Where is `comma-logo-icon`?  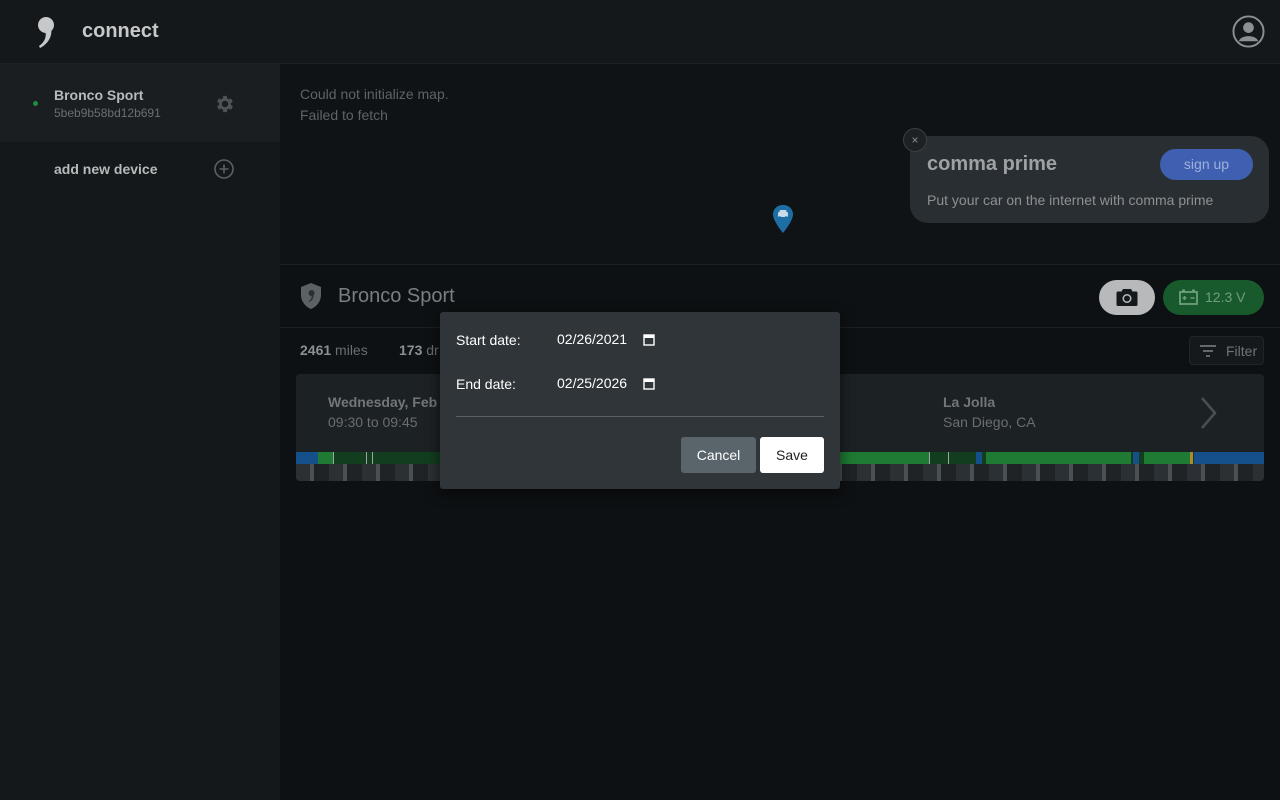
comma-logo-icon is located at coordinates (46, 32).